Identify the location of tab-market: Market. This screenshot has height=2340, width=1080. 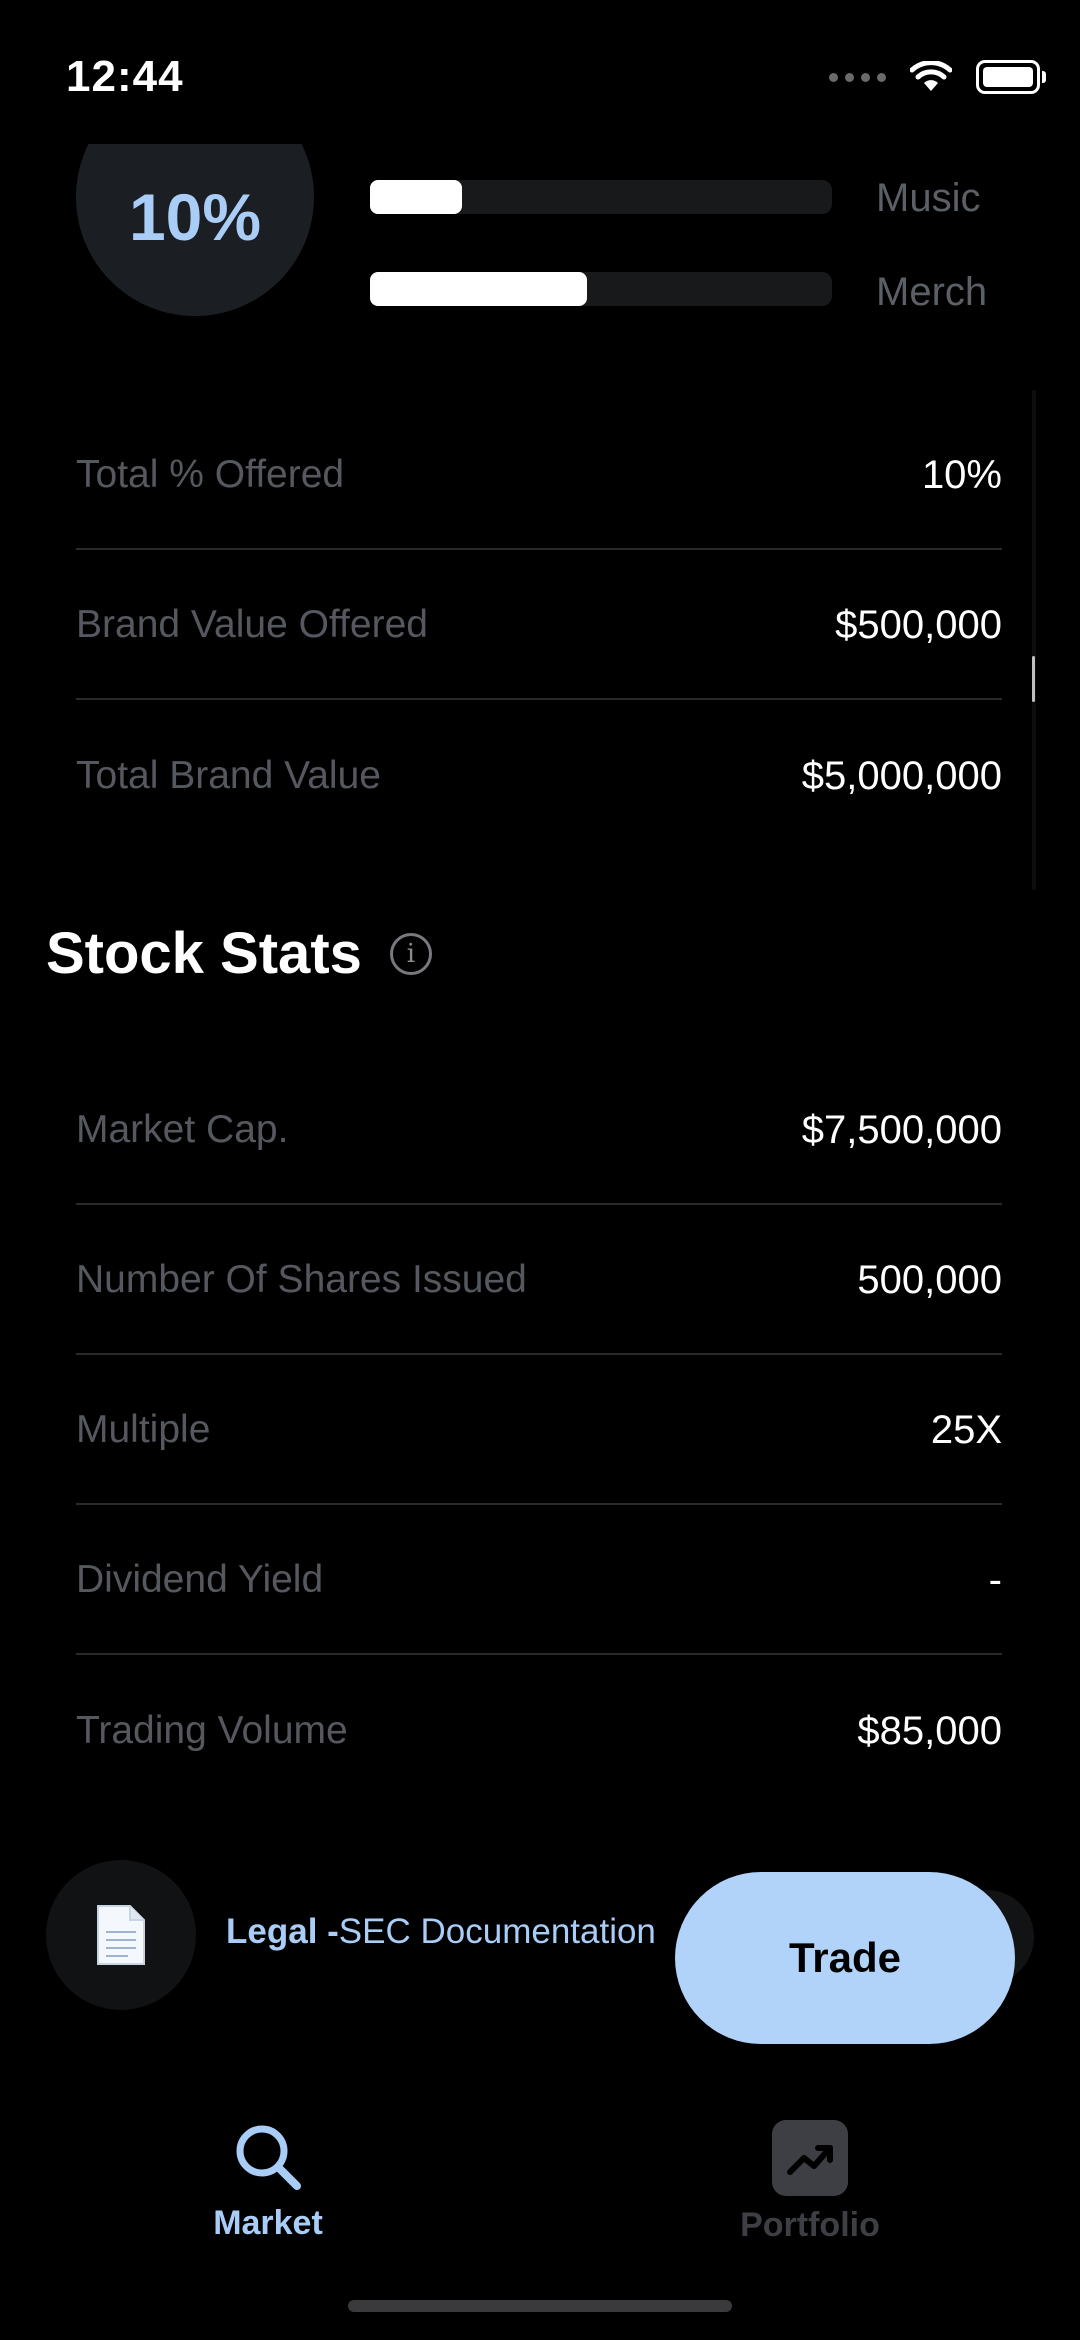
(268, 2181).